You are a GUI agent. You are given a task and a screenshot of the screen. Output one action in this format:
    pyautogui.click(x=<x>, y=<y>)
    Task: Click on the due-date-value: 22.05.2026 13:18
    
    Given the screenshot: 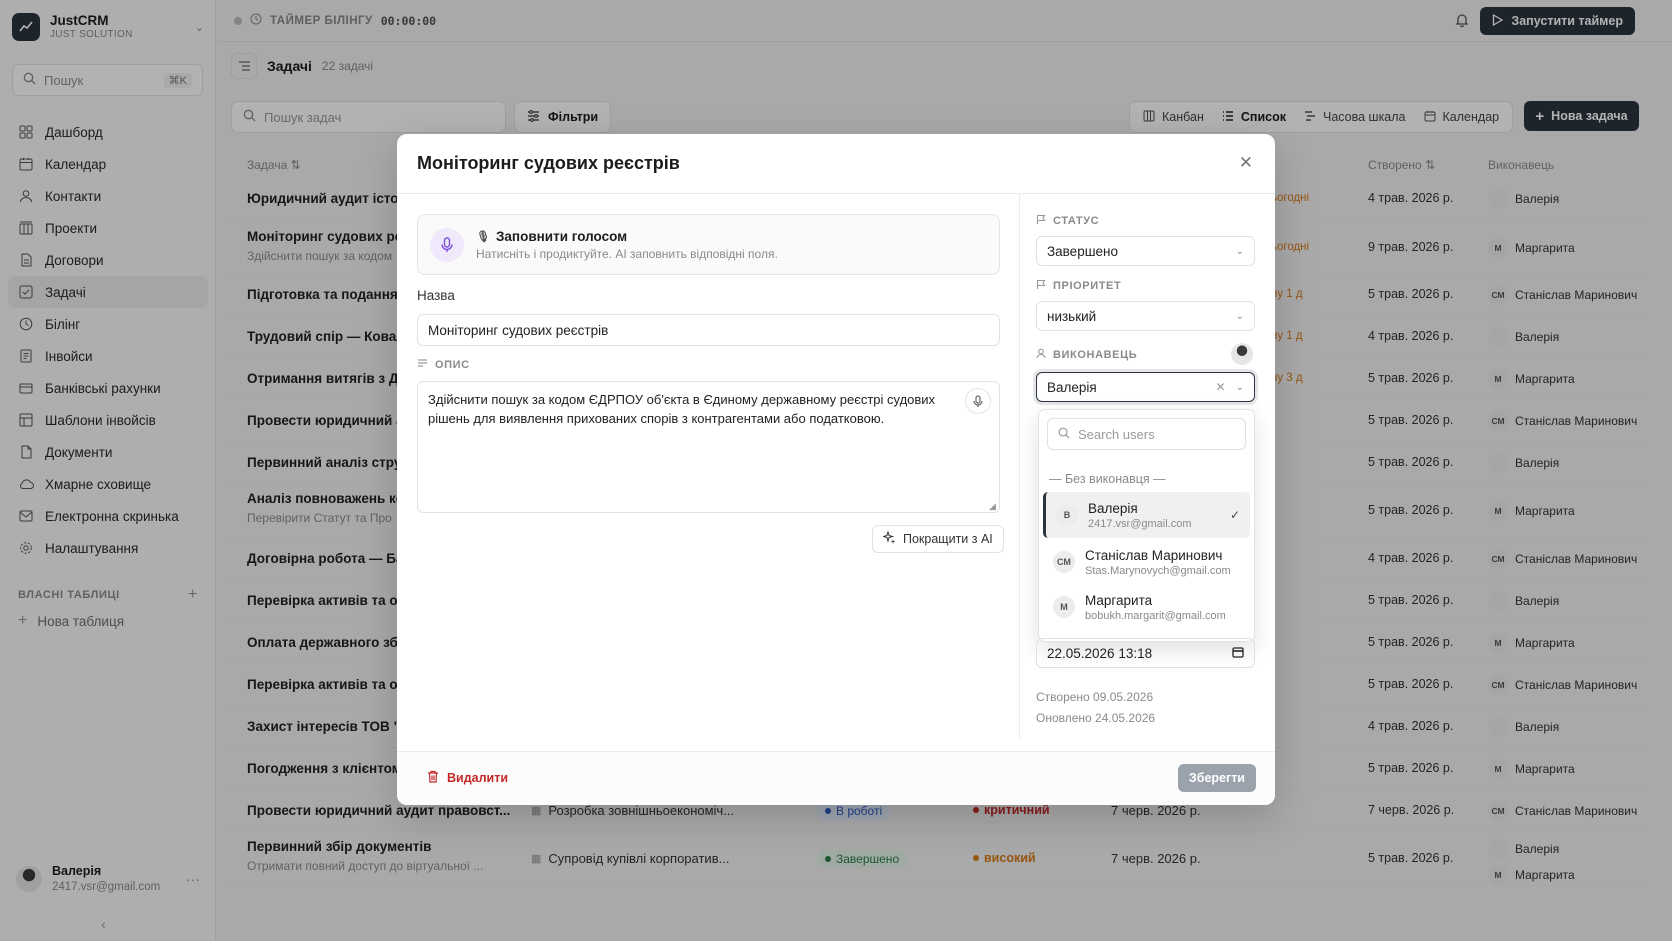 What is the action you would take?
    pyautogui.click(x=1100, y=653)
    